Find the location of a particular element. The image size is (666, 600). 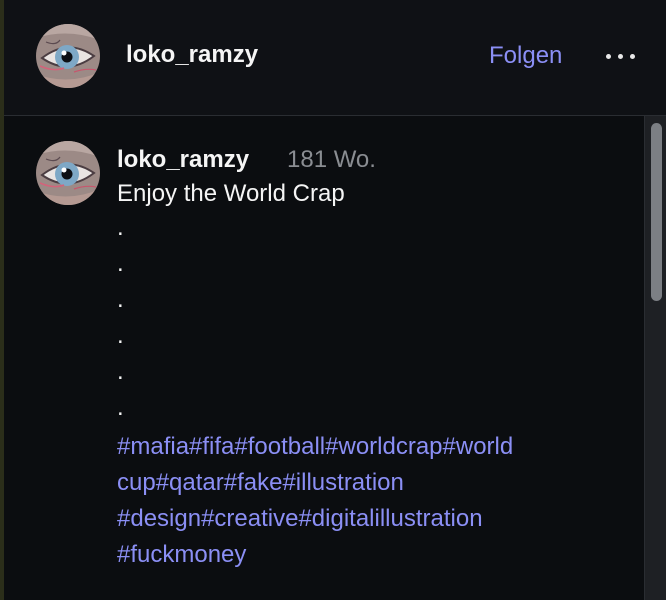

follow-button: Folgen is located at coordinates (525, 56).